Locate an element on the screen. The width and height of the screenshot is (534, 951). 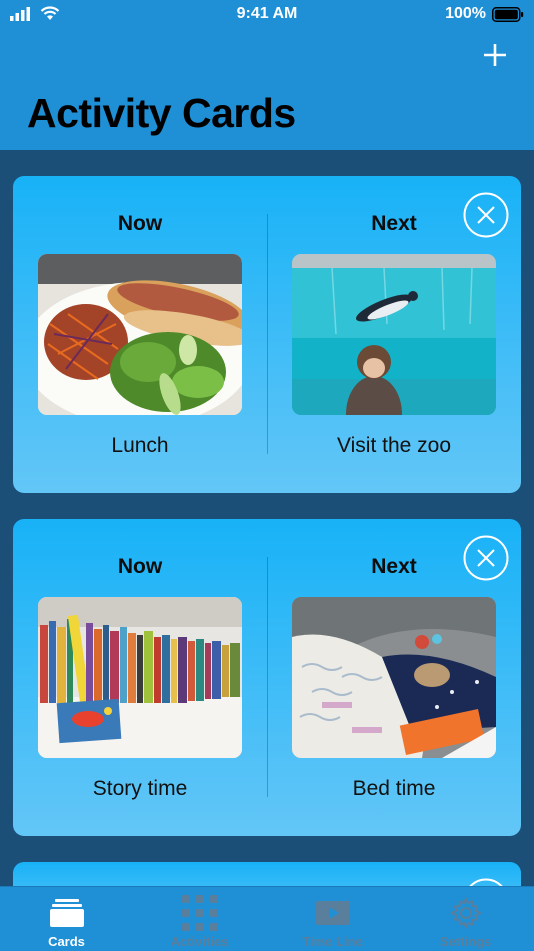
navigation-header: Activity Cards is located at coordinates (267, 90).